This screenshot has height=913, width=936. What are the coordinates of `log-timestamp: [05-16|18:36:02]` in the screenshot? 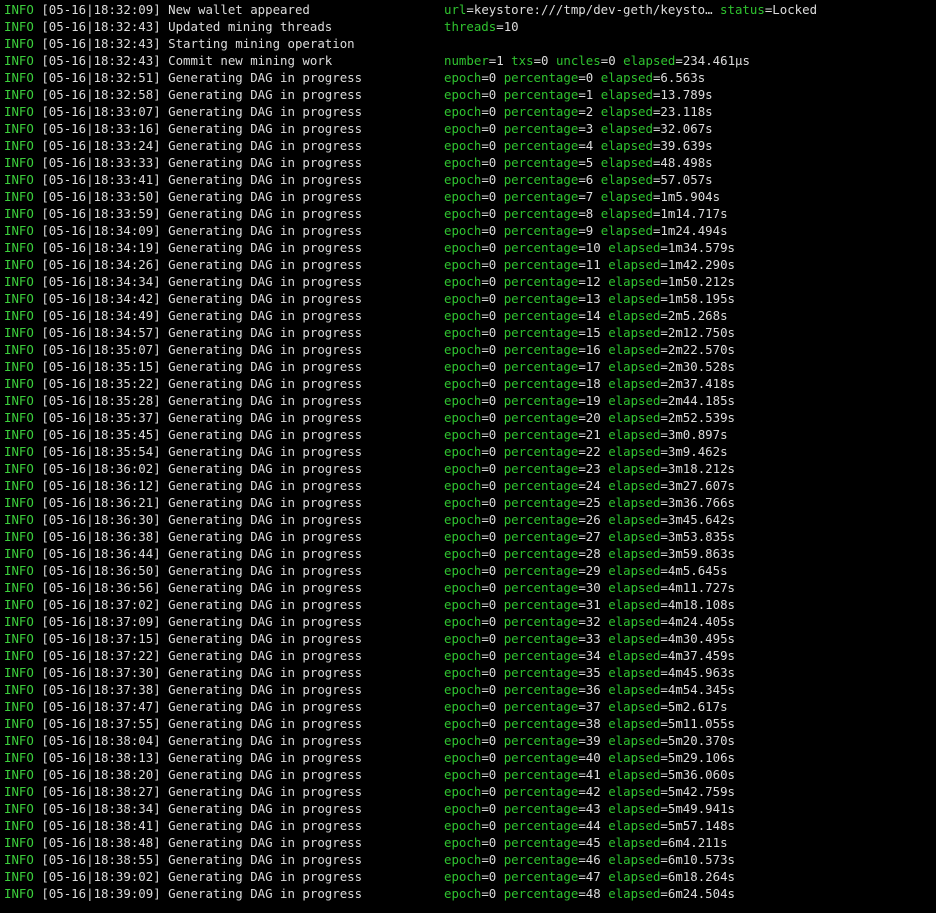 It's located at (101, 468).